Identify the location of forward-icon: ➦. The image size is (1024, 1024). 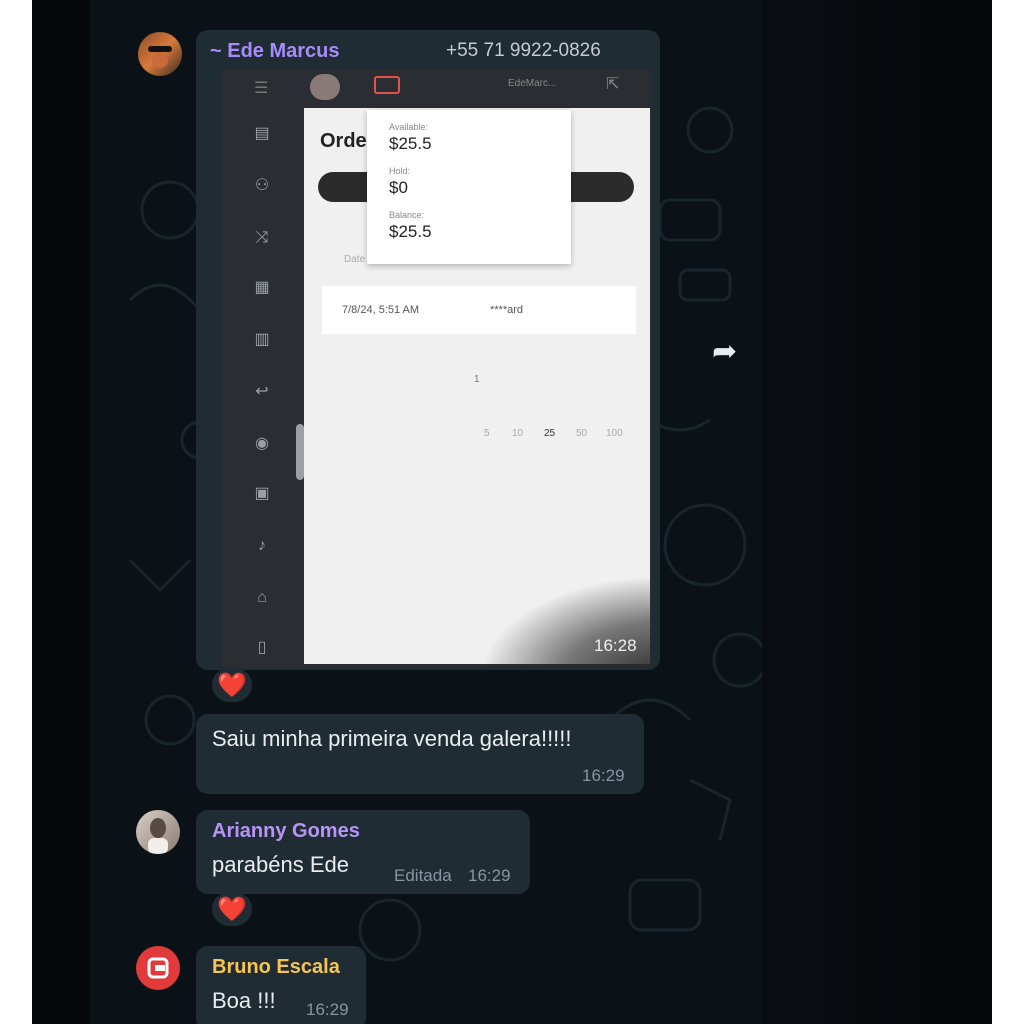
(724, 351).